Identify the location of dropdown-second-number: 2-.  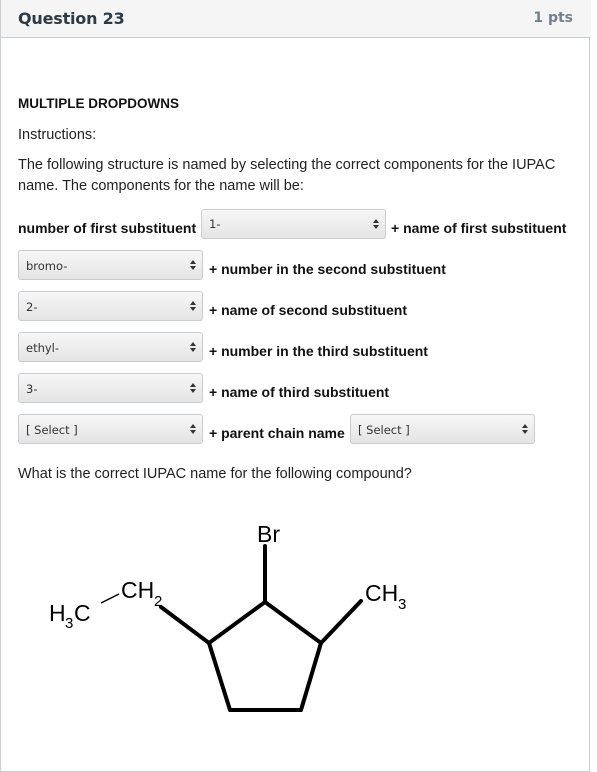
(110, 306).